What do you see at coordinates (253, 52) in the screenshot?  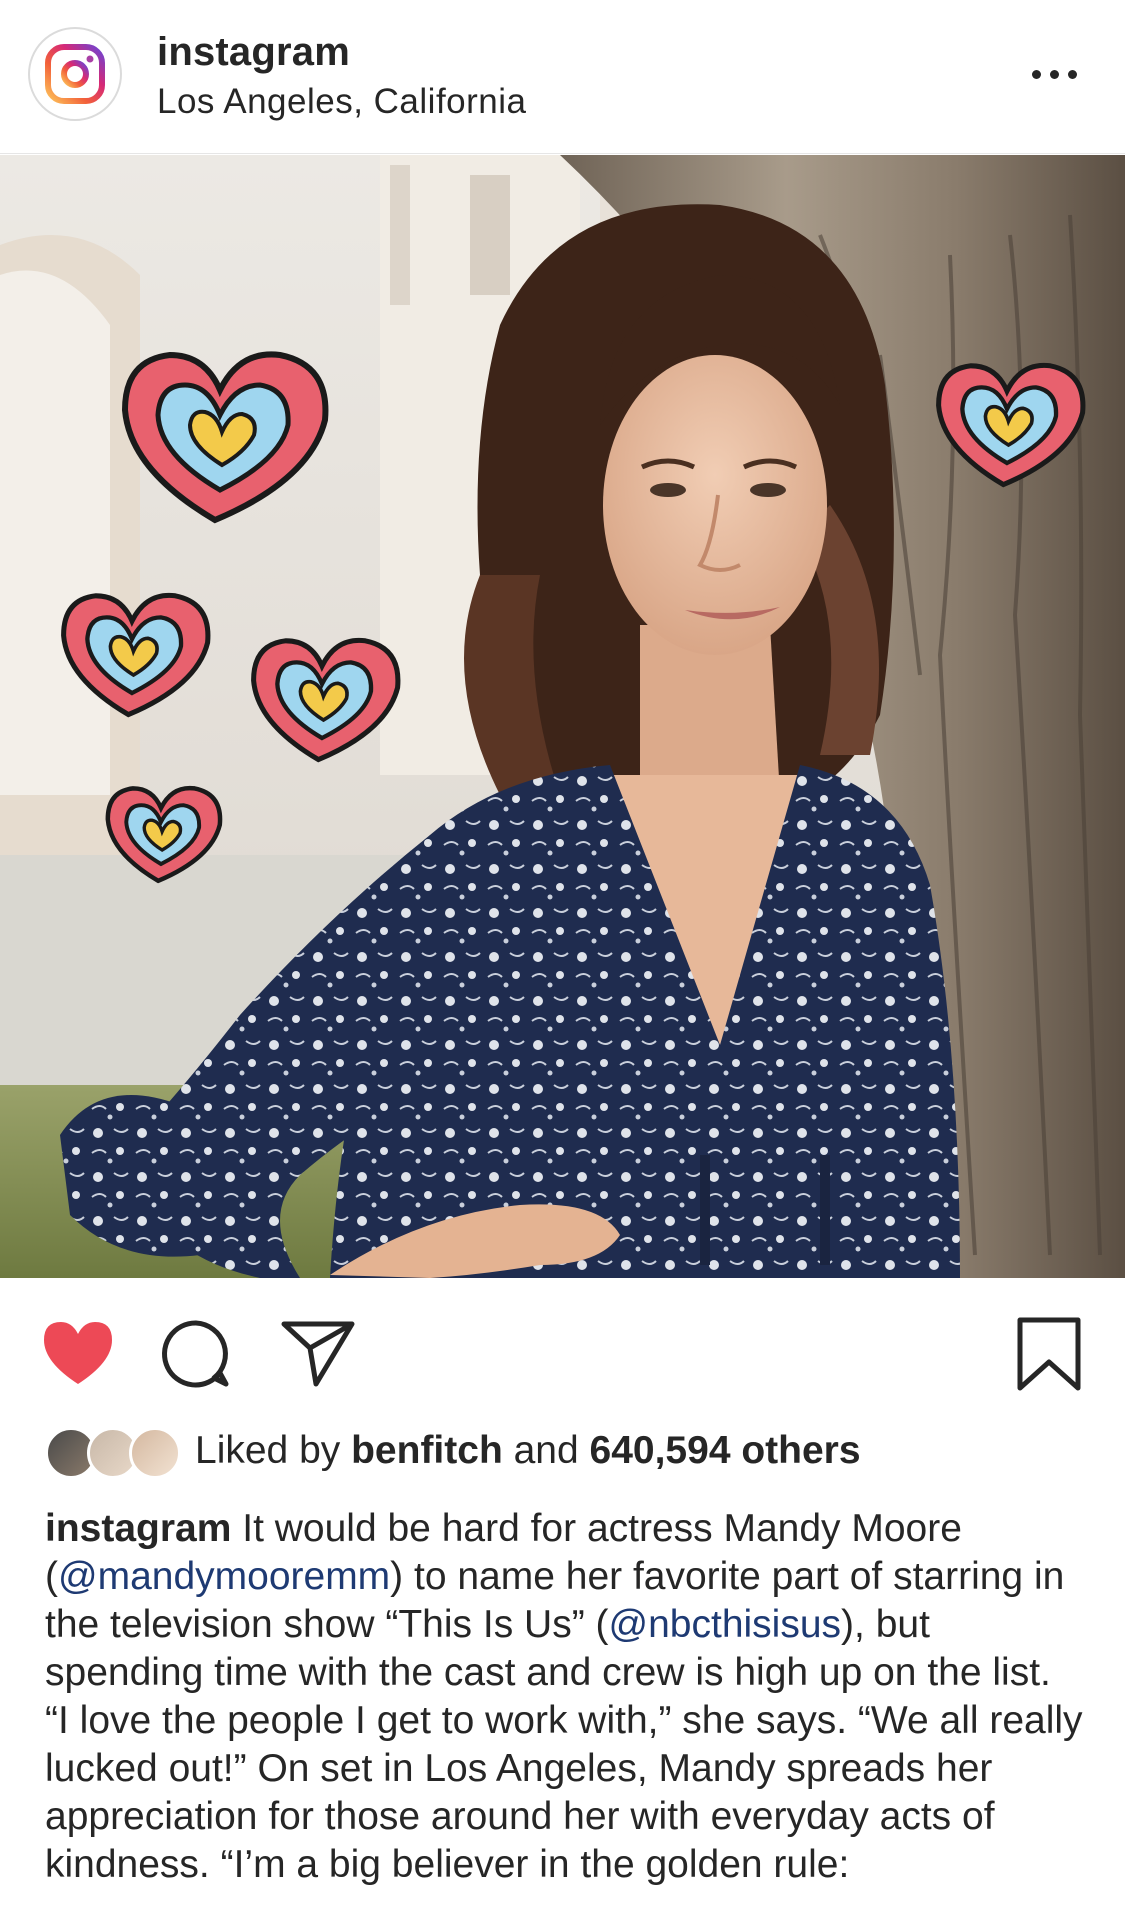 I see `account-name: instagram` at bounding box center [253, 52].